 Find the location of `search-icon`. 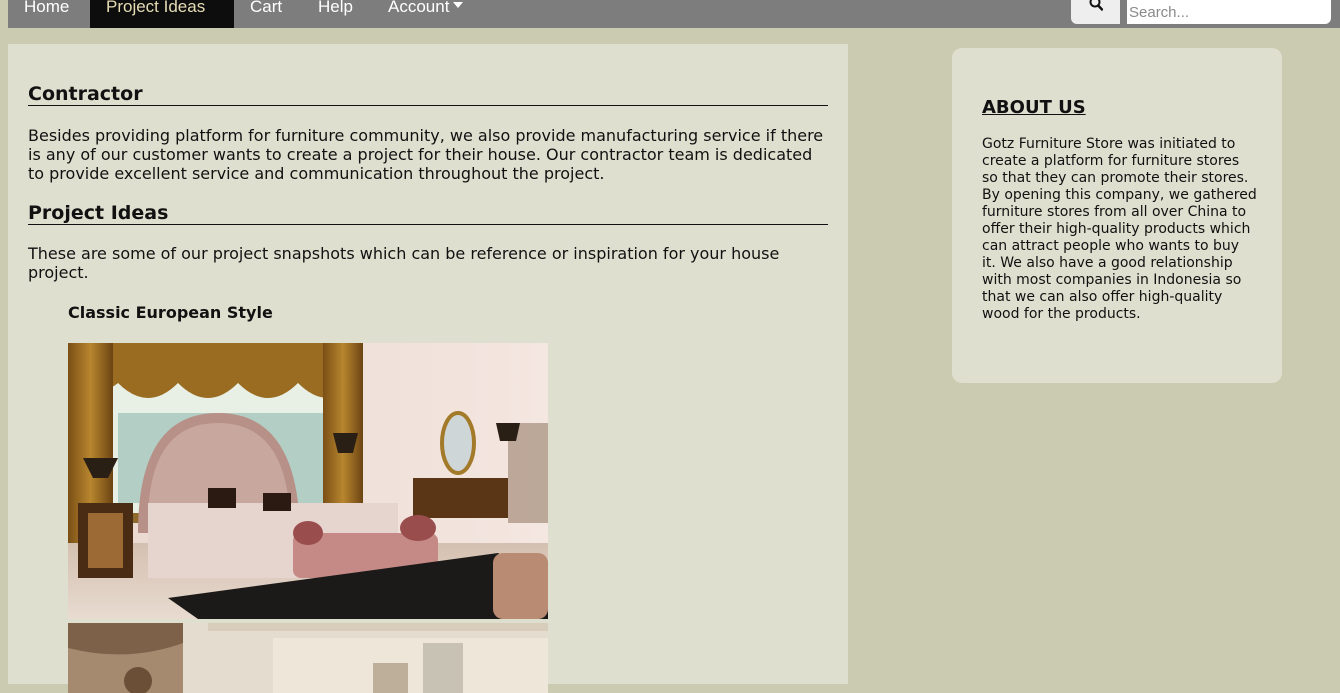

search-icon is located at coordinates (1096, 5).